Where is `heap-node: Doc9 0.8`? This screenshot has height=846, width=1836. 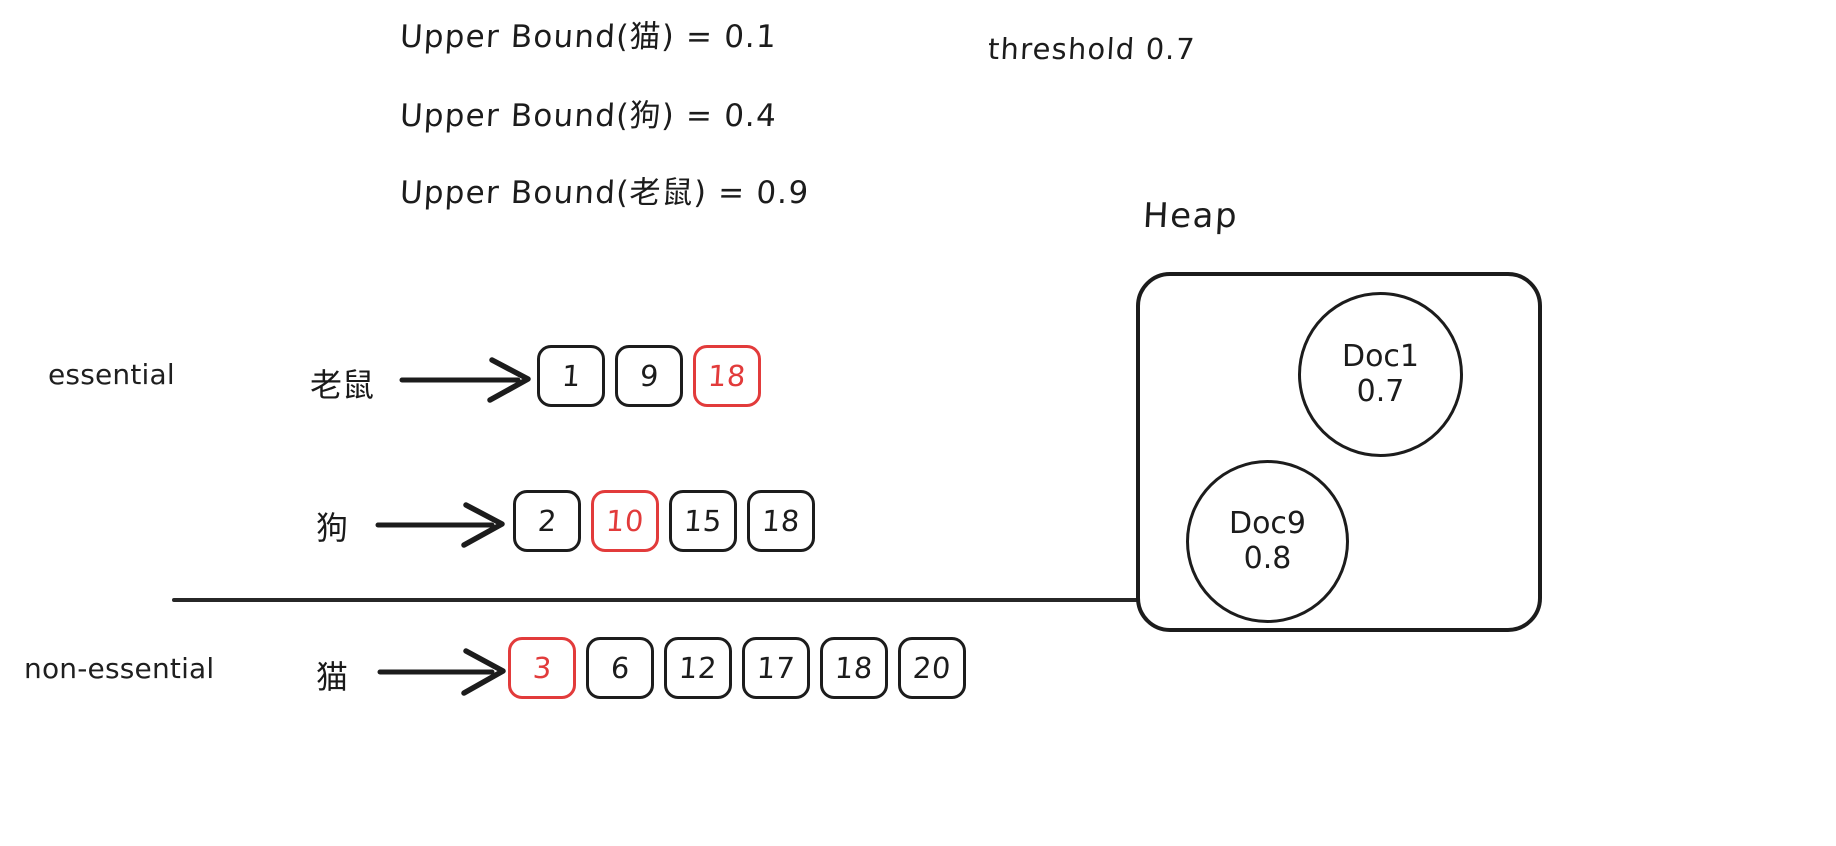
heap-node: Doc9 0.8 is located at coordinates (1267, 541).